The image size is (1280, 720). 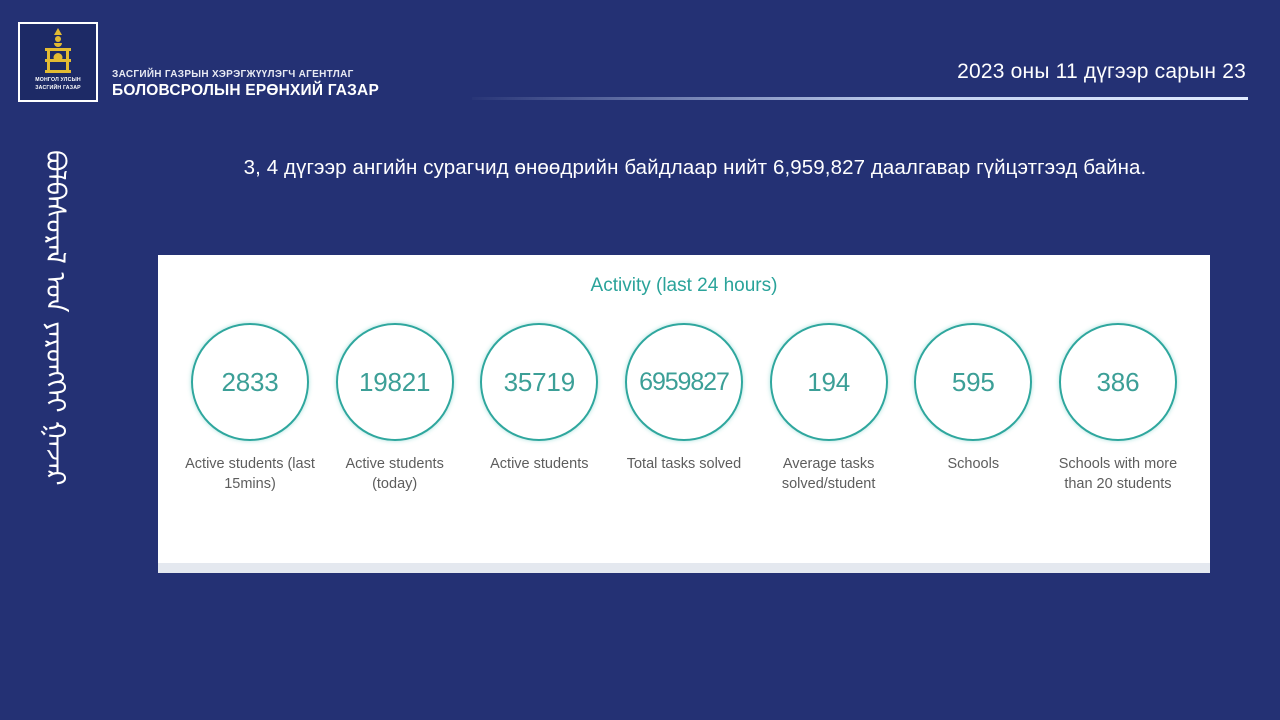 I want to click on emblem-caption-line1: МОНГОЛ УЛСЫН, so click(x=58, y=80).